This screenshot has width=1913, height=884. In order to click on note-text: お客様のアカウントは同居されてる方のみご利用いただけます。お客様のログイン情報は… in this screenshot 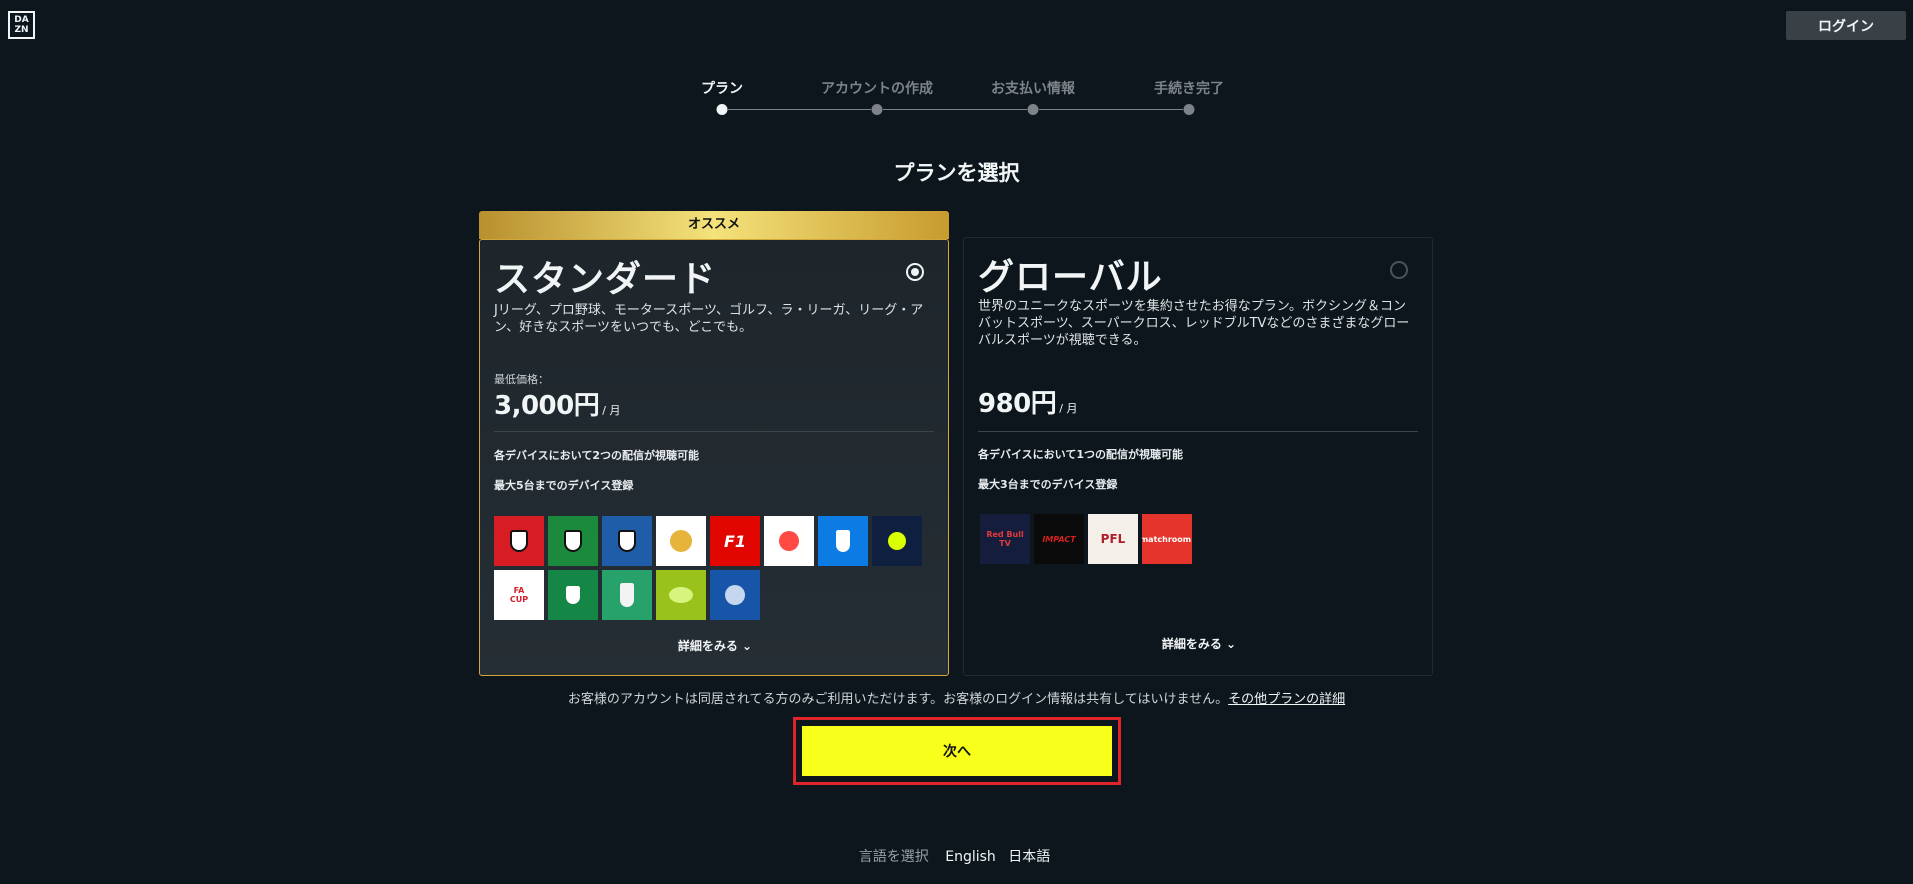, I will do `click(898, 699)`.